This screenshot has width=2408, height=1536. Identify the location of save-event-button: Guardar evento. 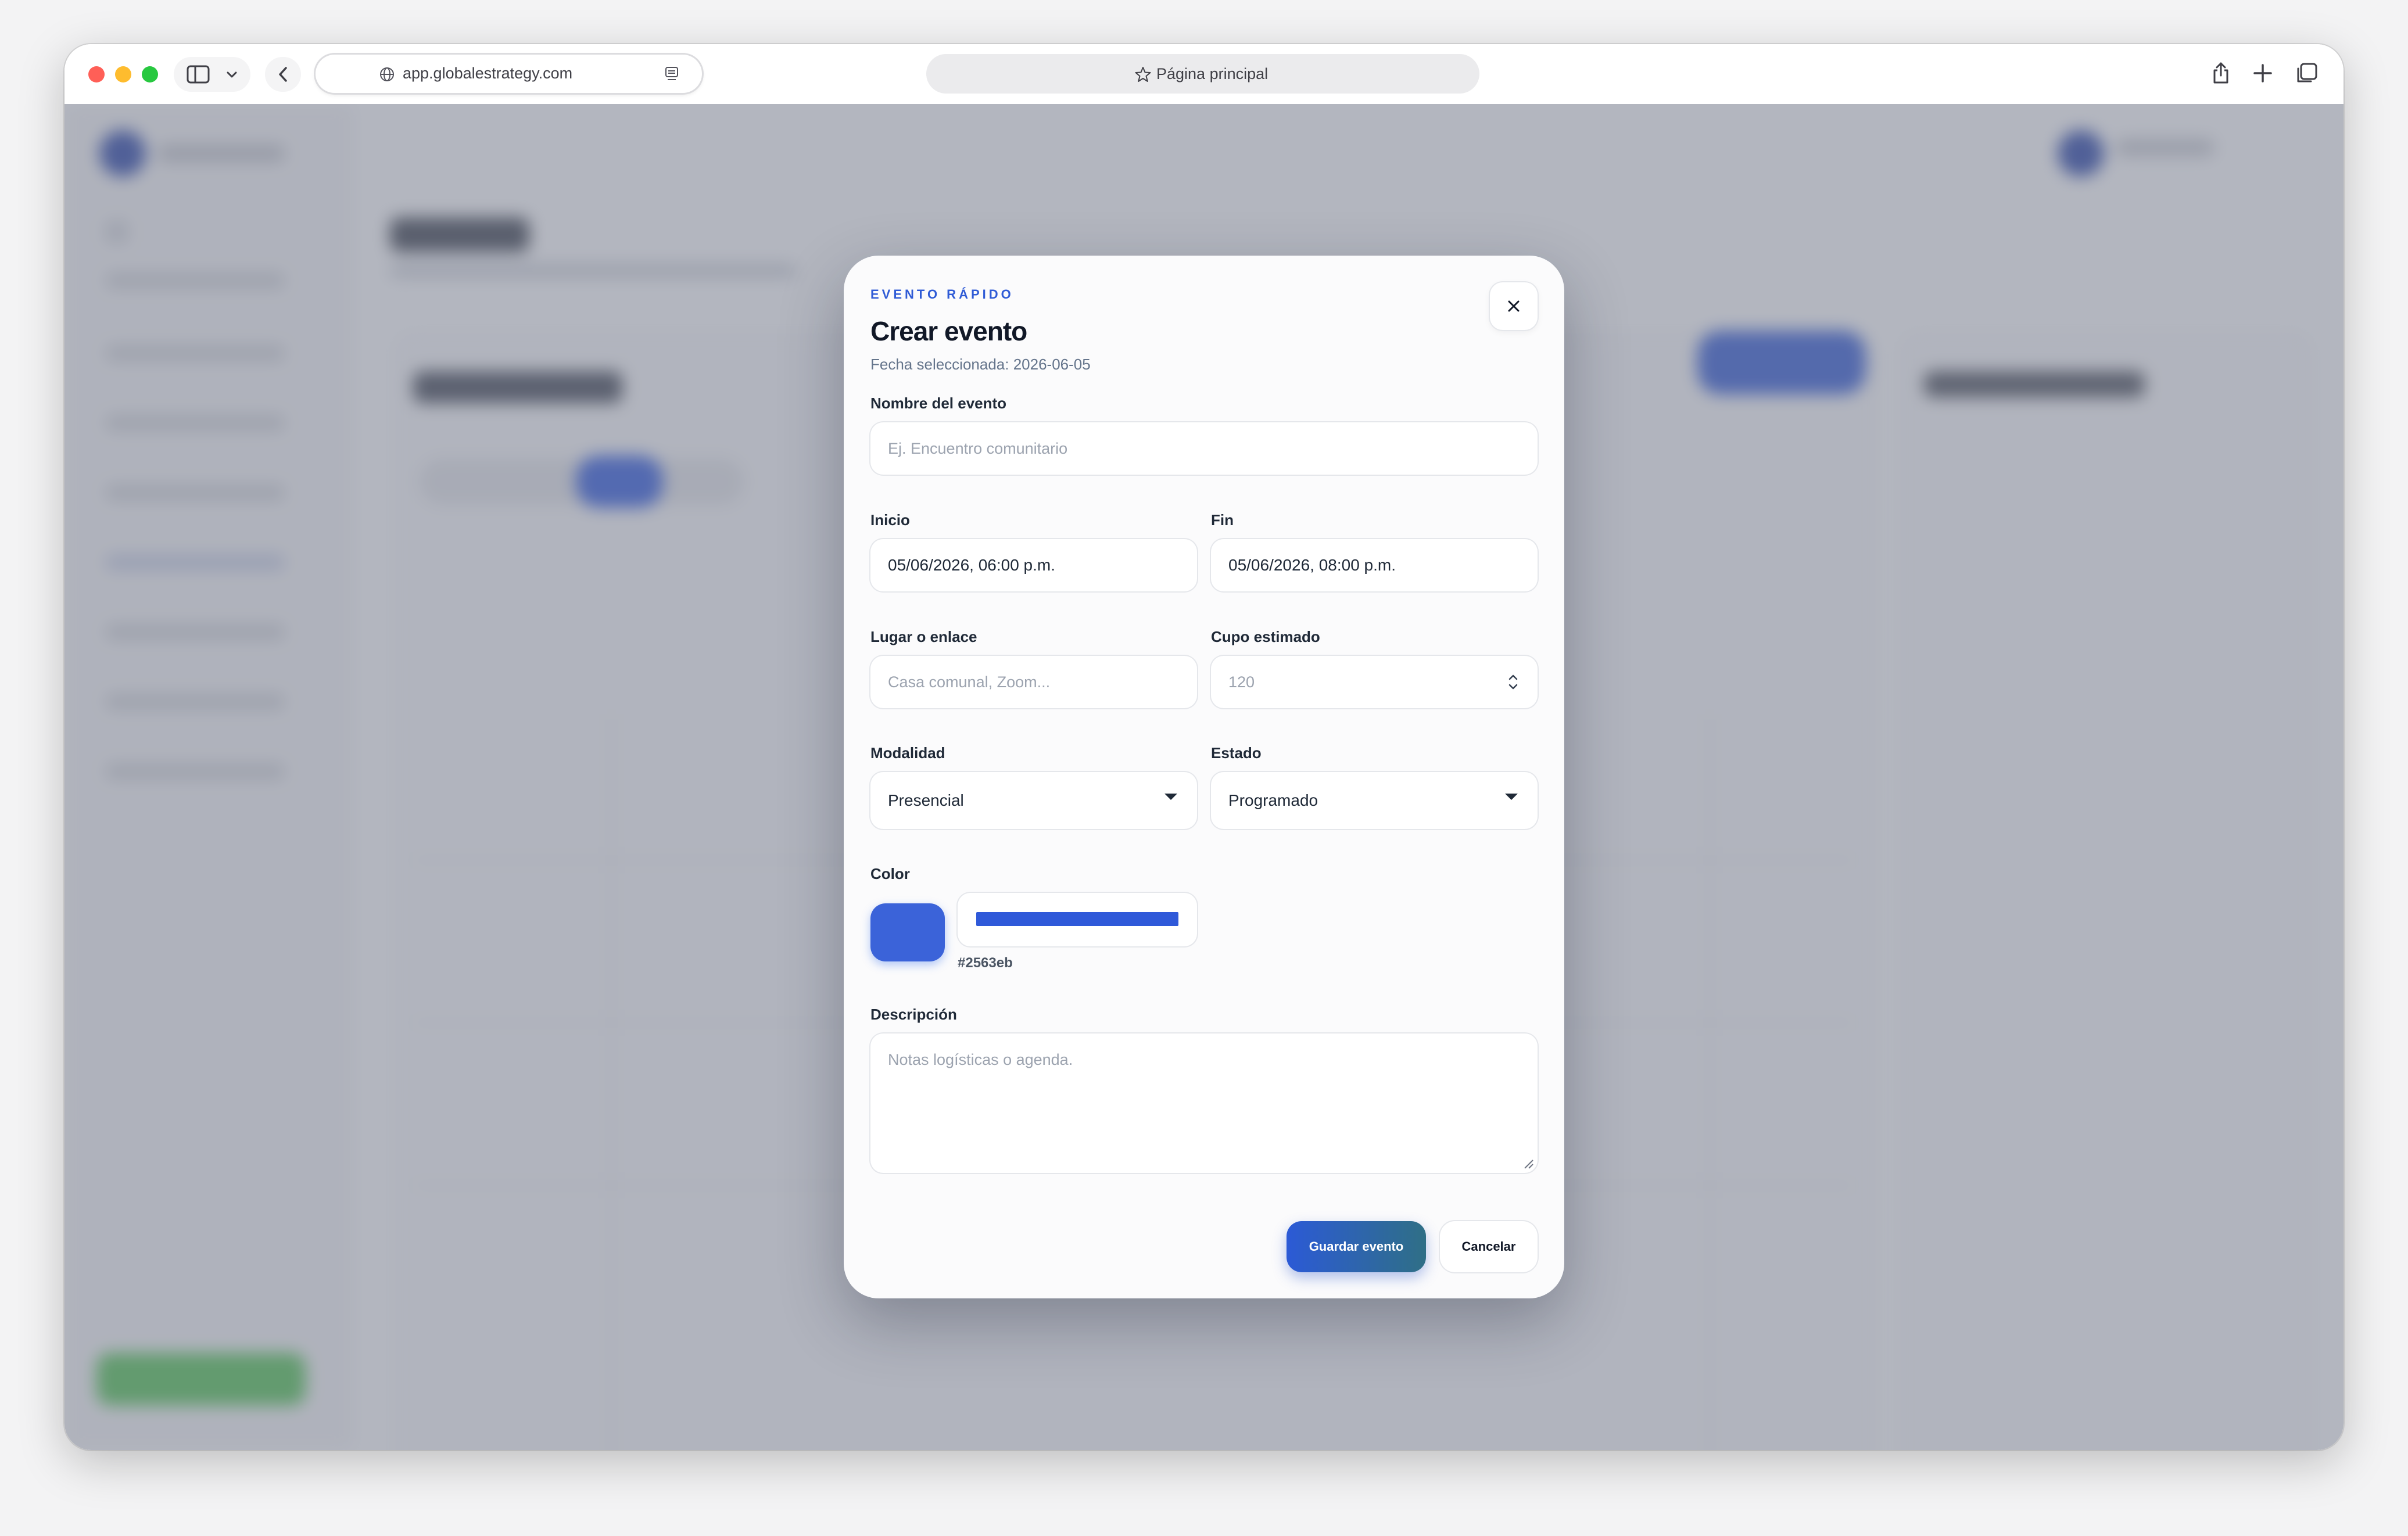
(1356, 1246).